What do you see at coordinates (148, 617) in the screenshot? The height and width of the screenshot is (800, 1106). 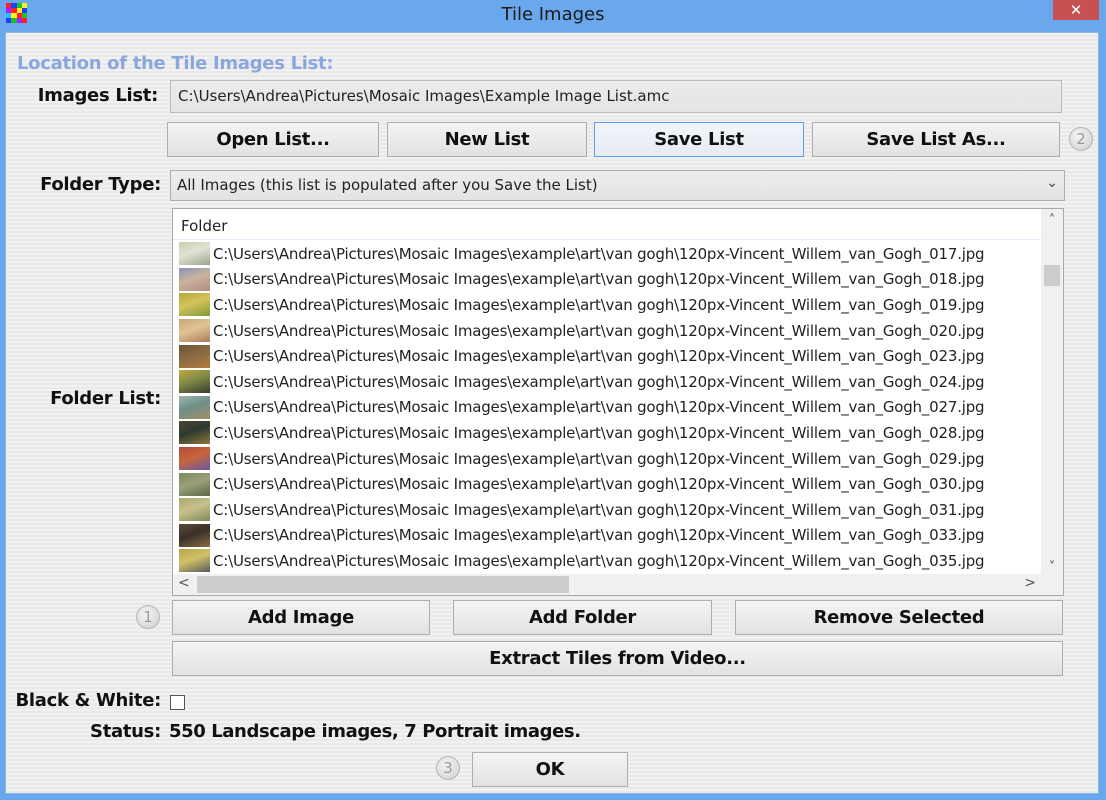 I see `step-1-badge-icon: 1` at bounding box center [148, 617].